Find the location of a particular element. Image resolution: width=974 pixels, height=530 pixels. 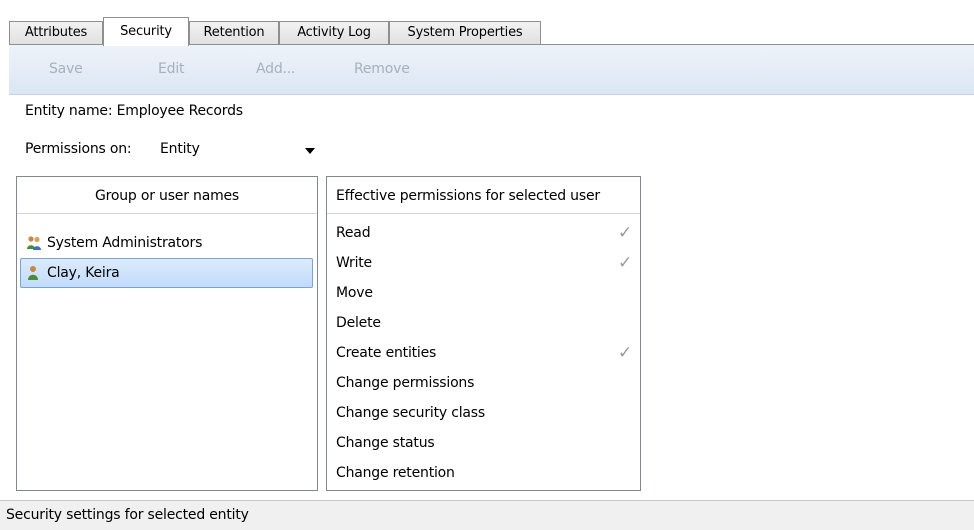

entity-name-value: Employee Records is located at coordinates (179, 111).